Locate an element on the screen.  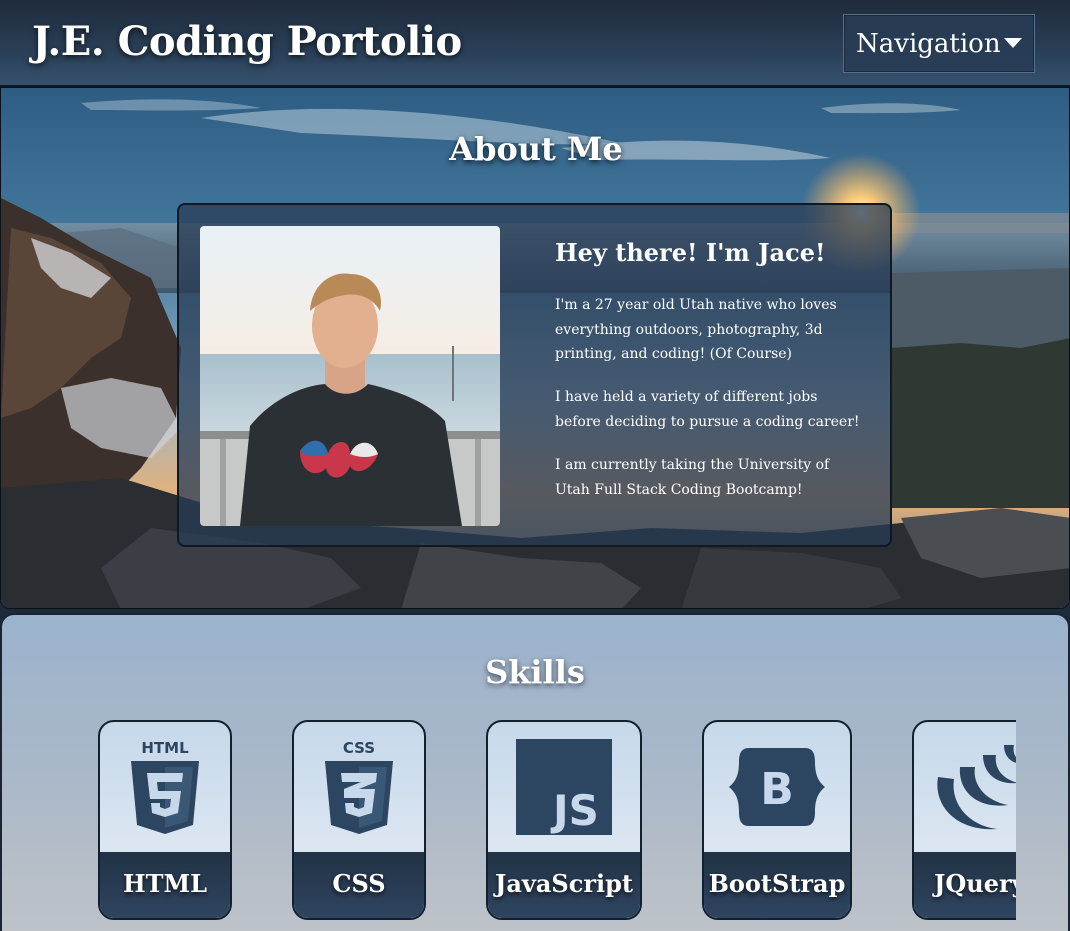
caret-down-icon is located at coordinates (1013, 43).